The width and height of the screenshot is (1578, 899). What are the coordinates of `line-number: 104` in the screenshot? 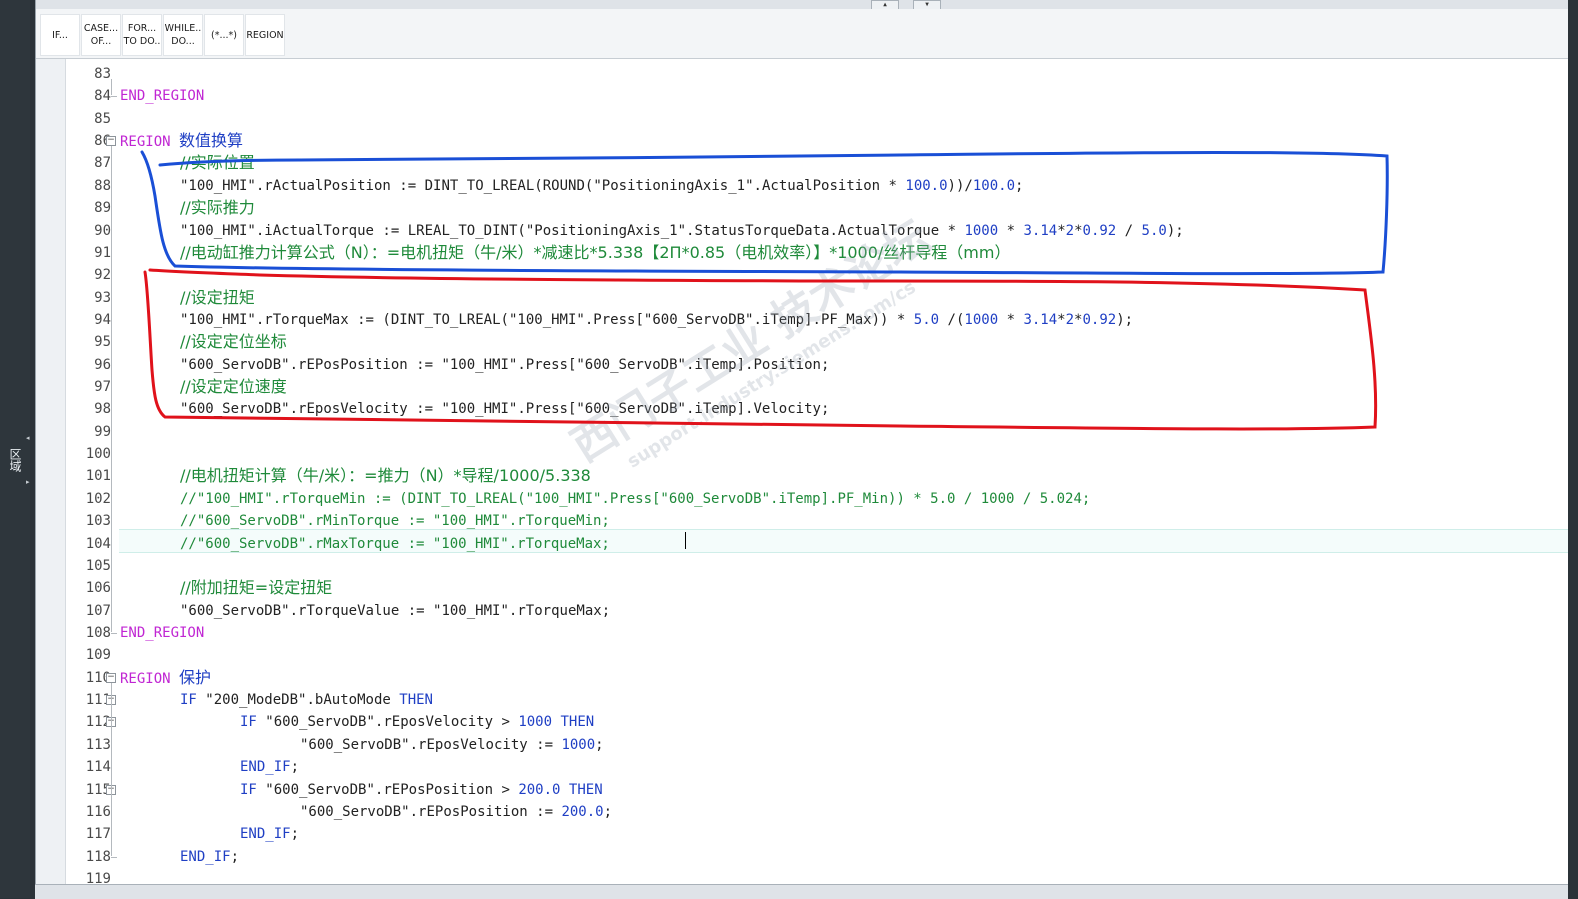 It's located at (98, 543).